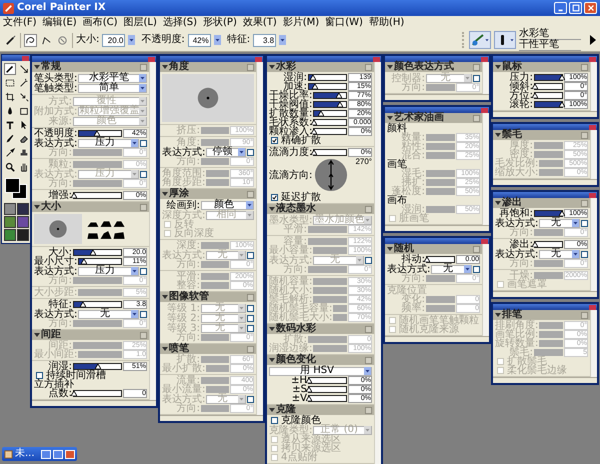  I want to click on section-header-bar: 液态墨水, so click(320, 209).